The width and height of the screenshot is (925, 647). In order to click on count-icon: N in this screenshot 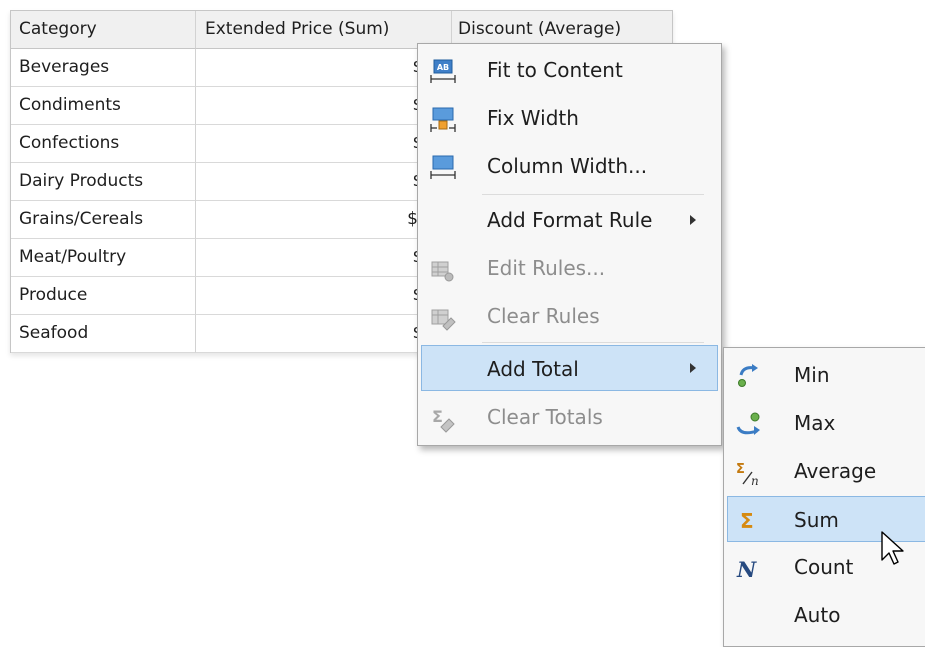, I will do `click(749, 569)`.